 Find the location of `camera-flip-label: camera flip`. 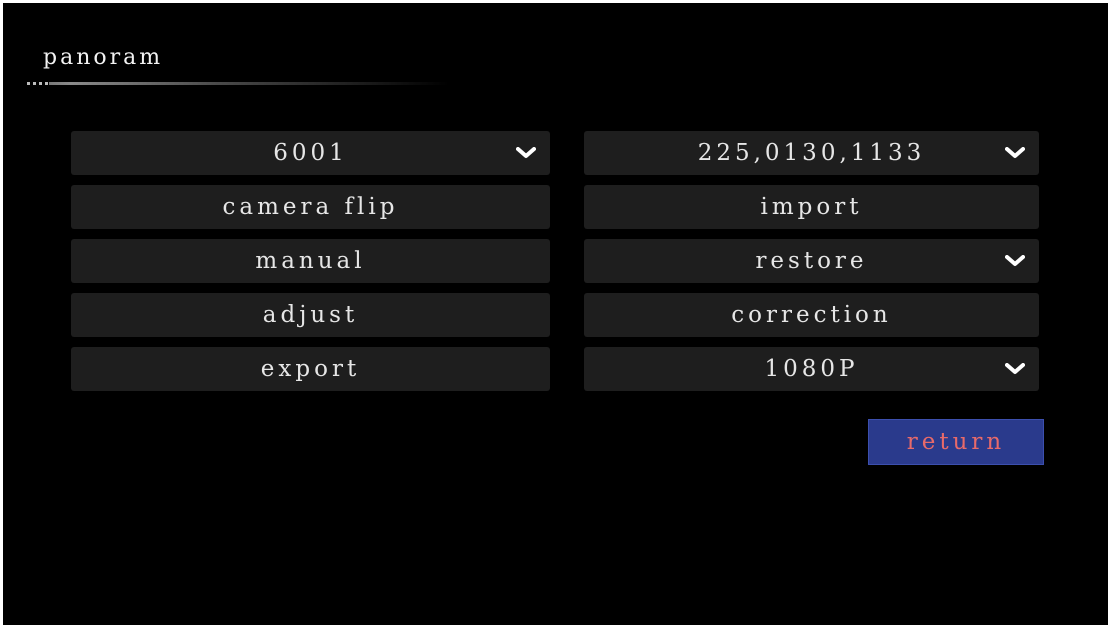

camera-flip-label: camera flip is located at coordinates (310, 207).